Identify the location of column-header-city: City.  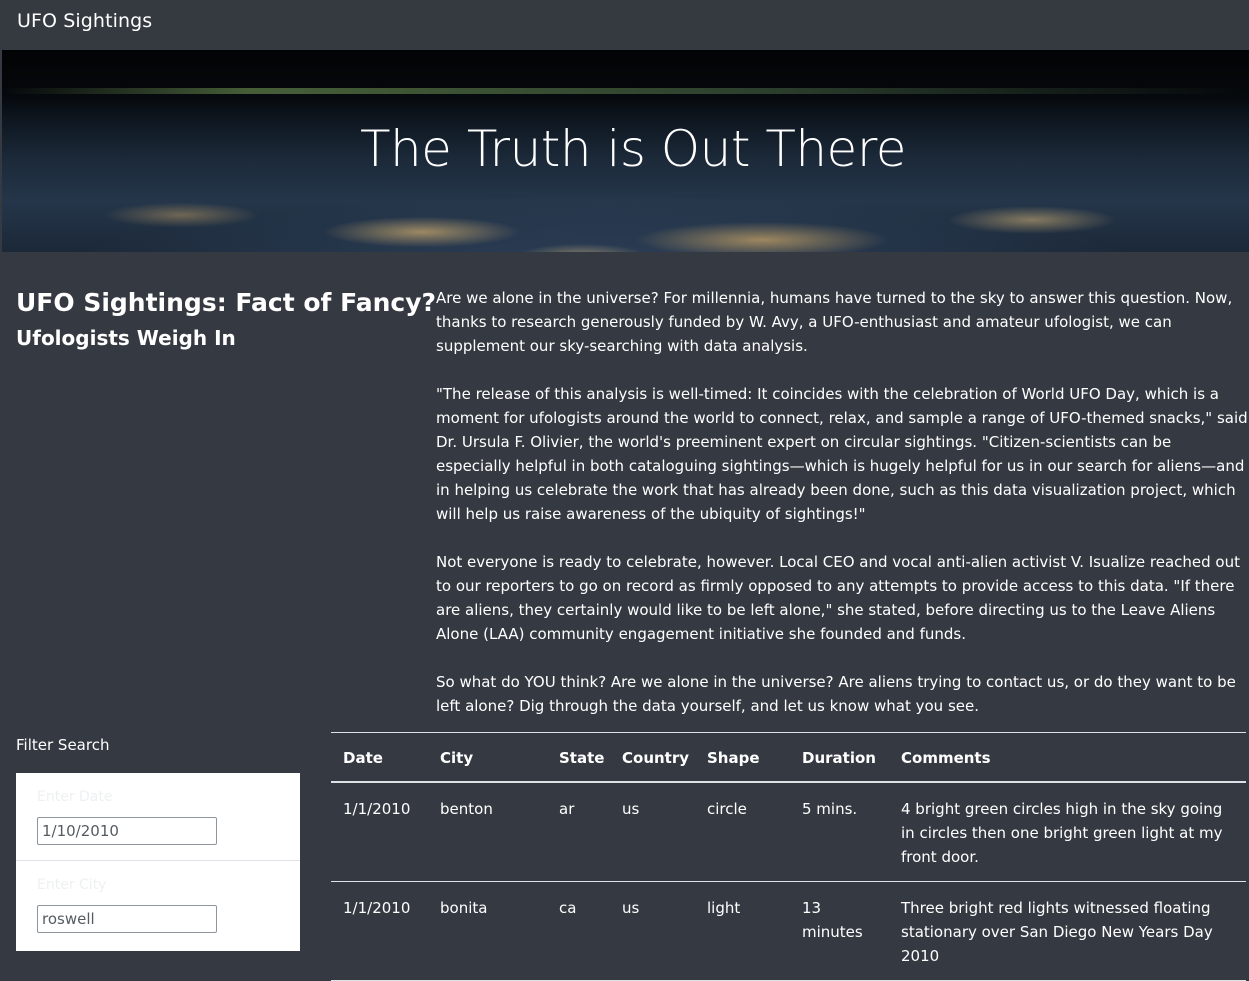
(487, 757).